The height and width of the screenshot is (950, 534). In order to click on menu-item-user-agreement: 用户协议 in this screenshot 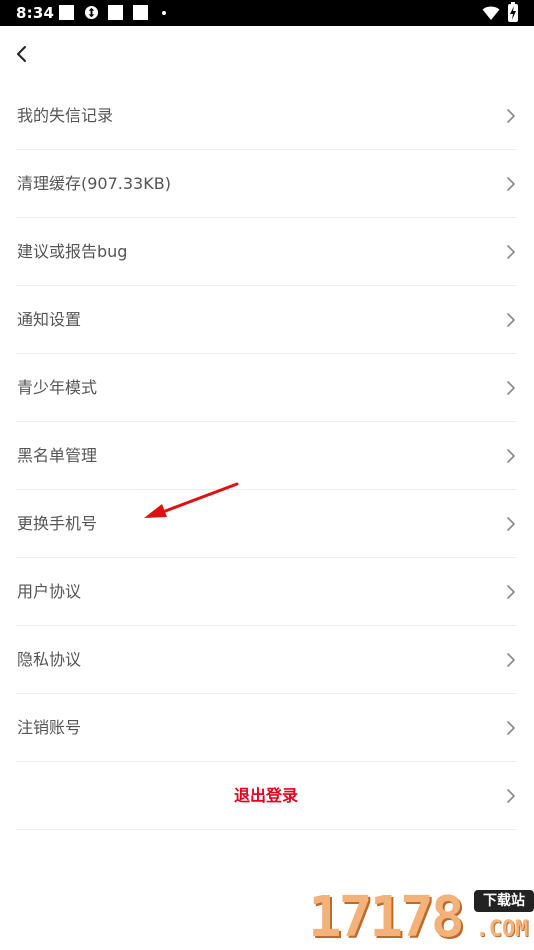, I will do `click(266, 592)`.